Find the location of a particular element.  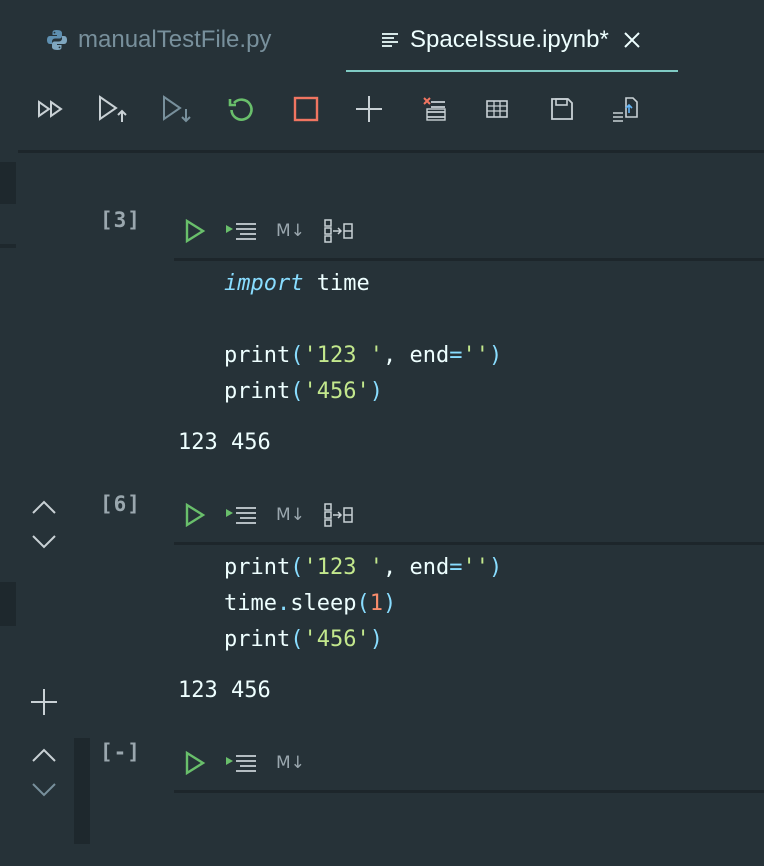

run-all-button is located at coordinates (51, 111).